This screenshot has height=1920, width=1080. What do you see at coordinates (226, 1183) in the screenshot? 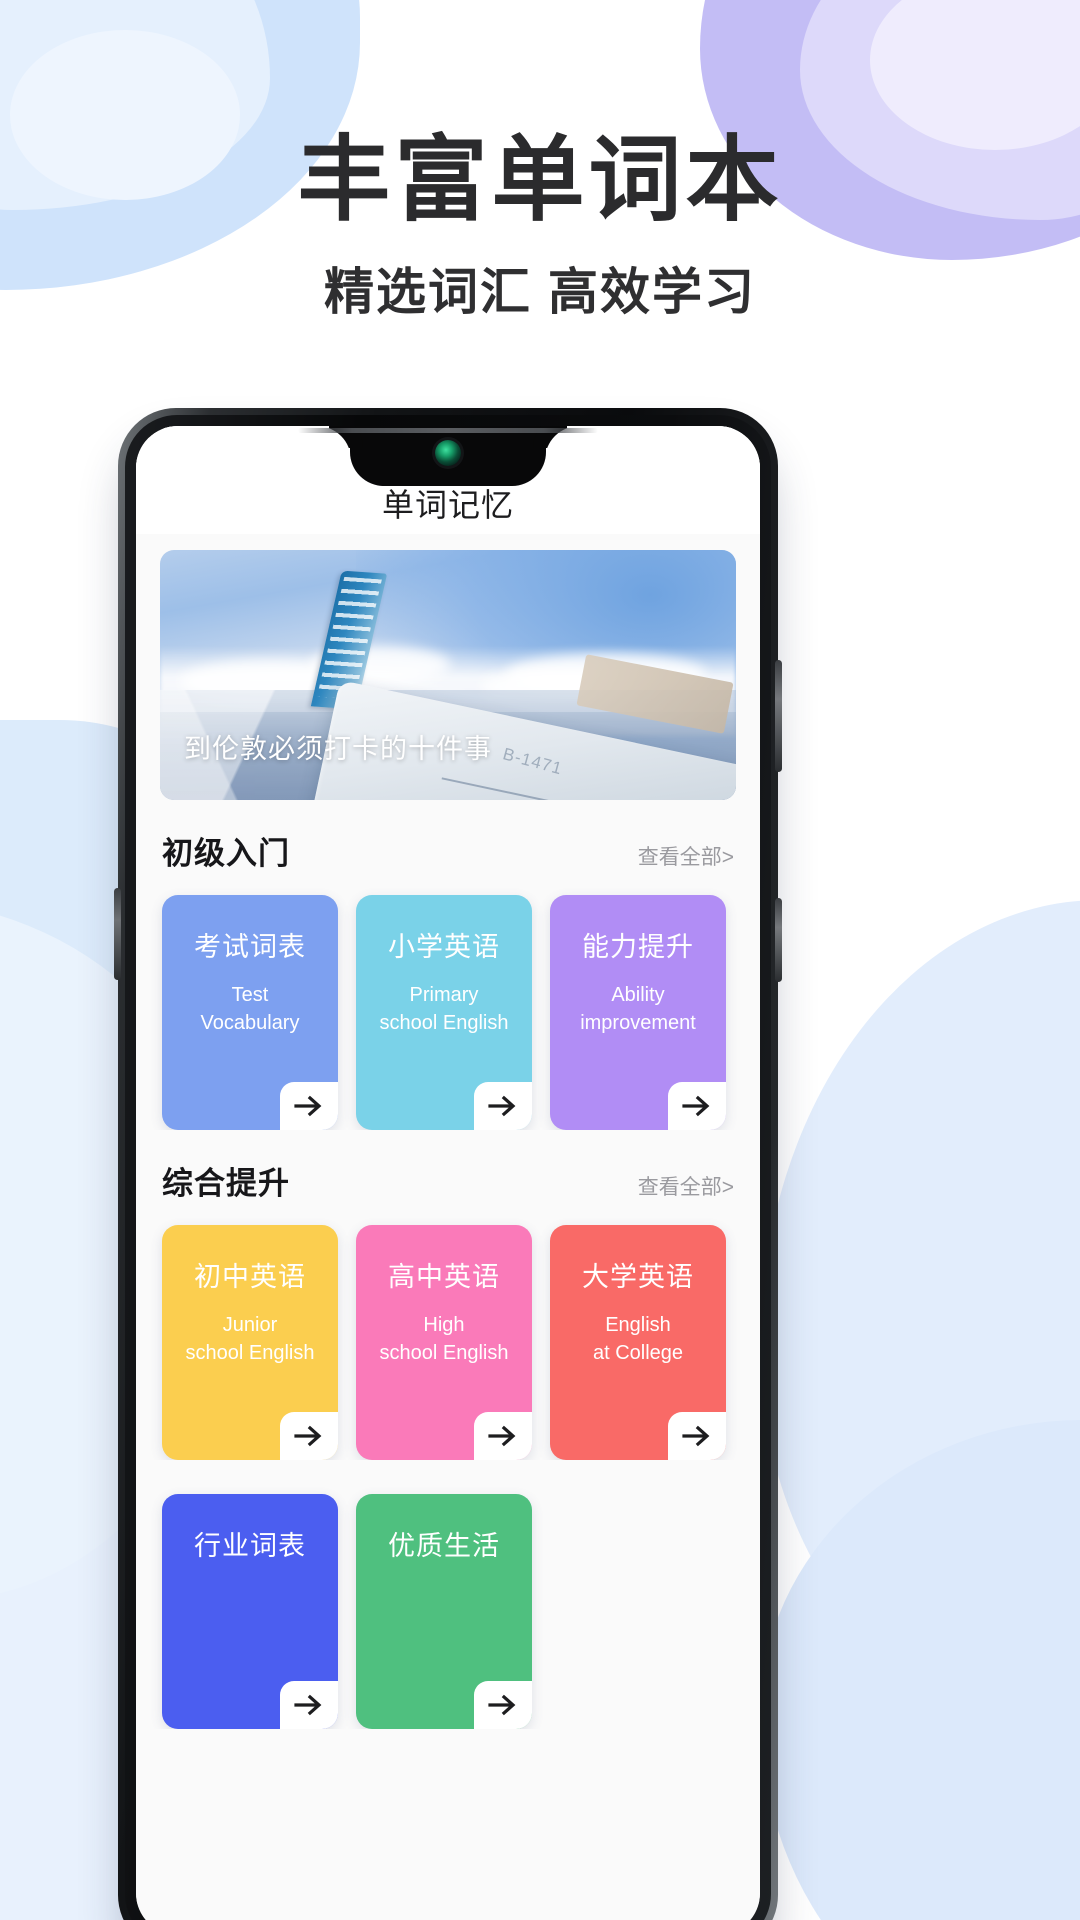
I see `section-title-comprehensive: 综合提升` at bounding box center [226, 1183].